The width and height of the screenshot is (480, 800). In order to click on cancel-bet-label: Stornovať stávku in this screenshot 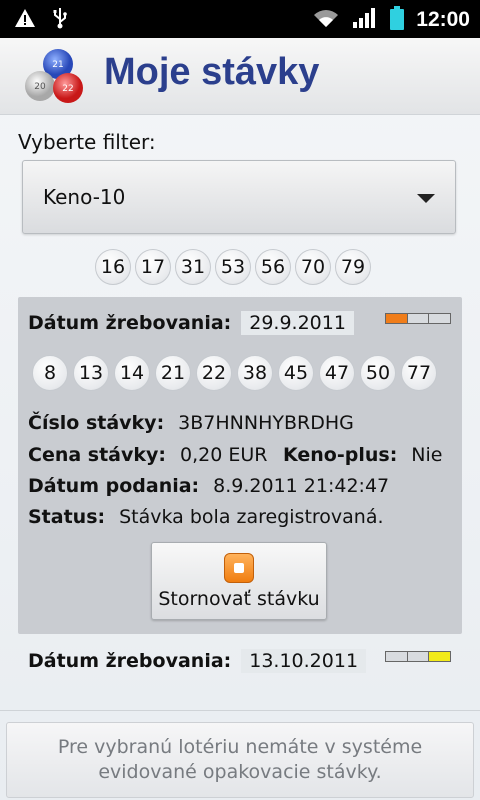, I will do `click(239, 599)`.